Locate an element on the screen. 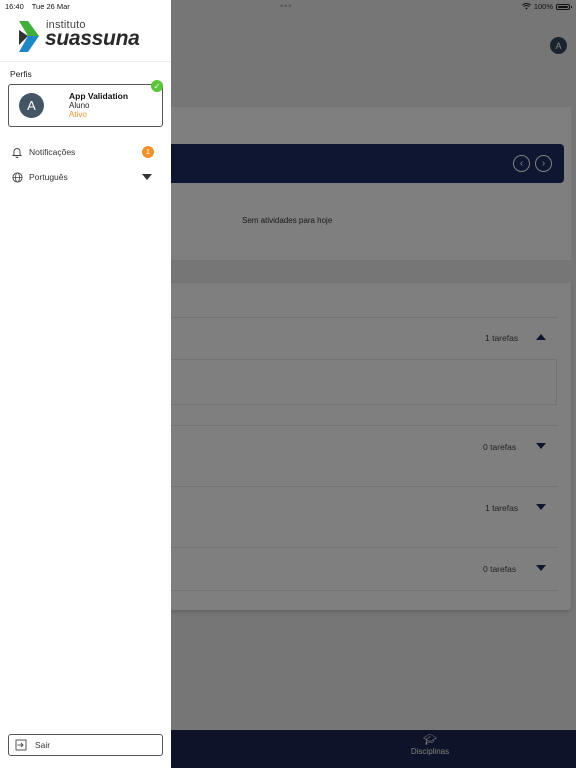 This screenshot has height=768, width=576. multitasking-dots-icon: ••• is located at coordinates (286, 6).